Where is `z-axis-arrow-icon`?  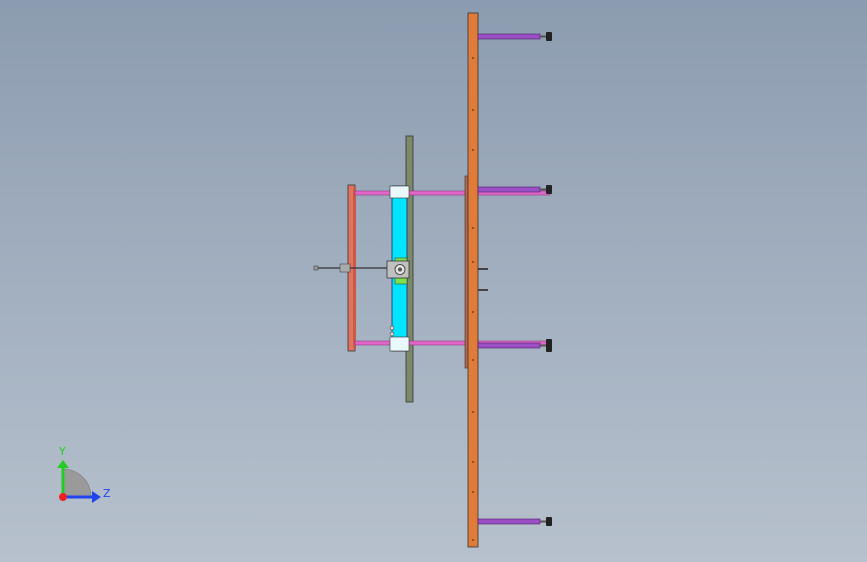 z-axis-arrow-icon is located at coordinates (96, 497).